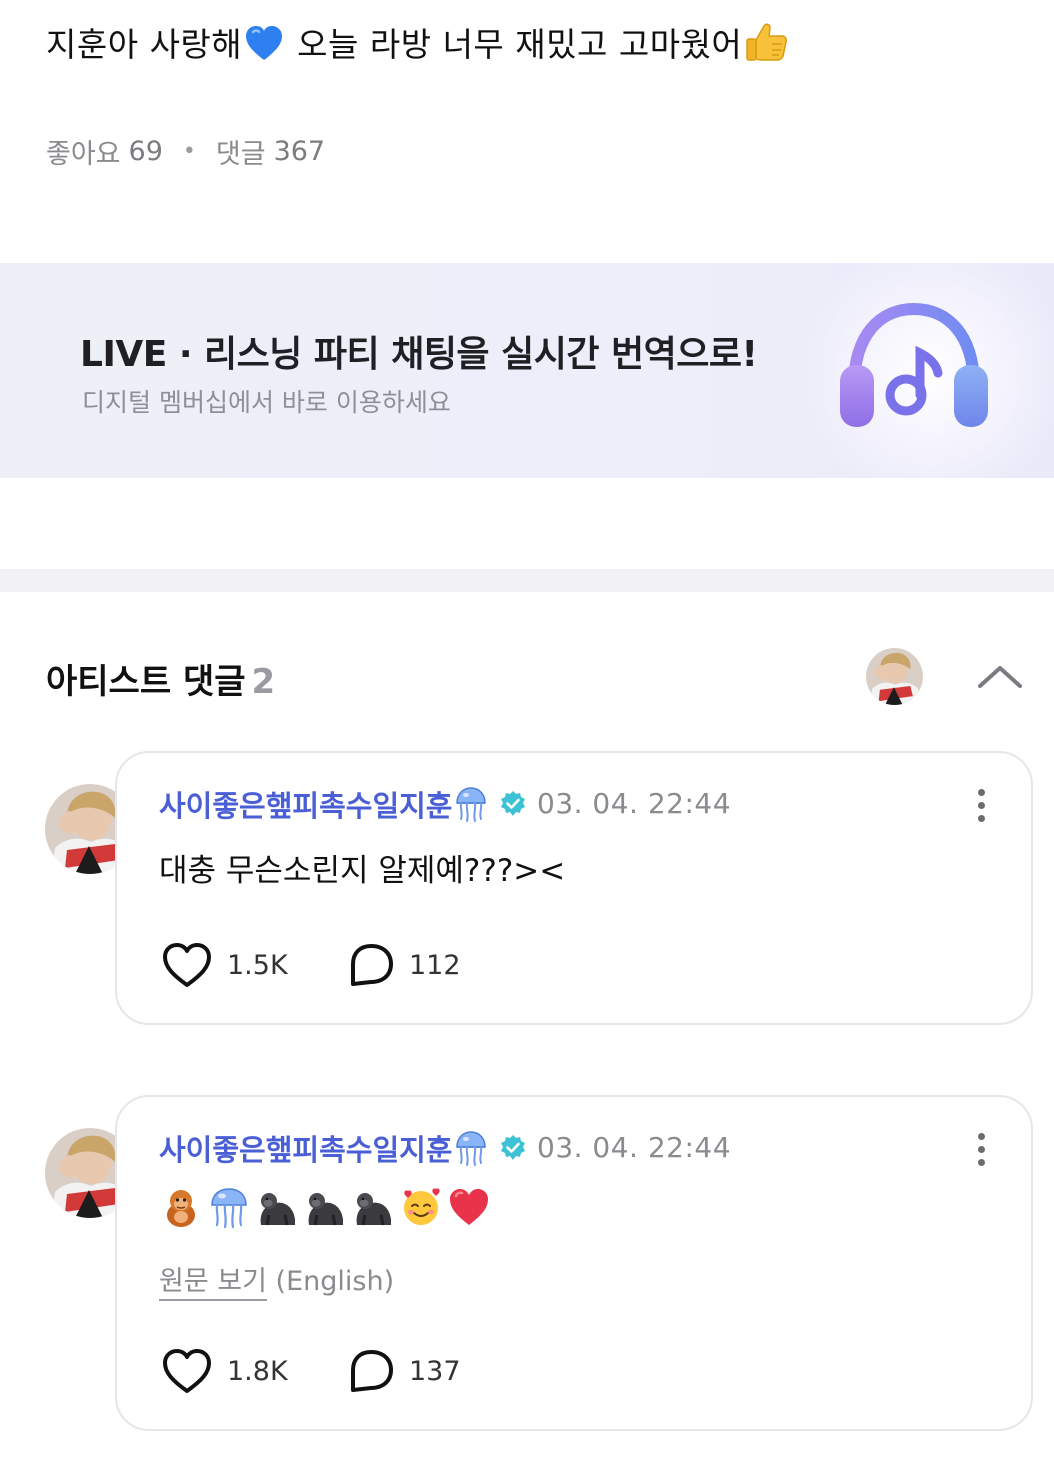  What do you see at coordinates (263, 682) in the screenshot?
I see `artist-comments-count: 2` at bounding box center [263, 682].